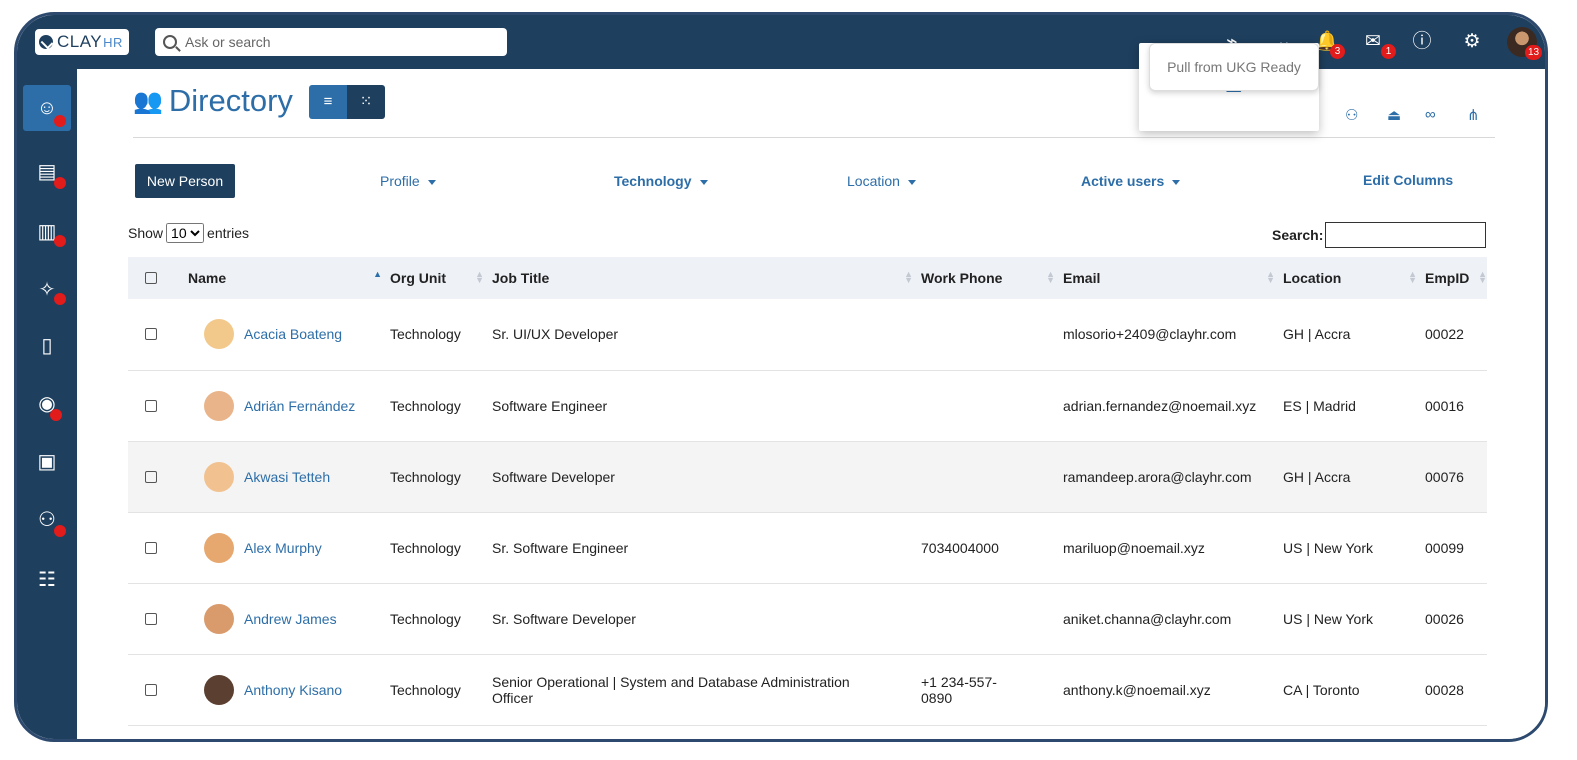  I want to click on person-name-link: Andrew James, so click(290, 619).